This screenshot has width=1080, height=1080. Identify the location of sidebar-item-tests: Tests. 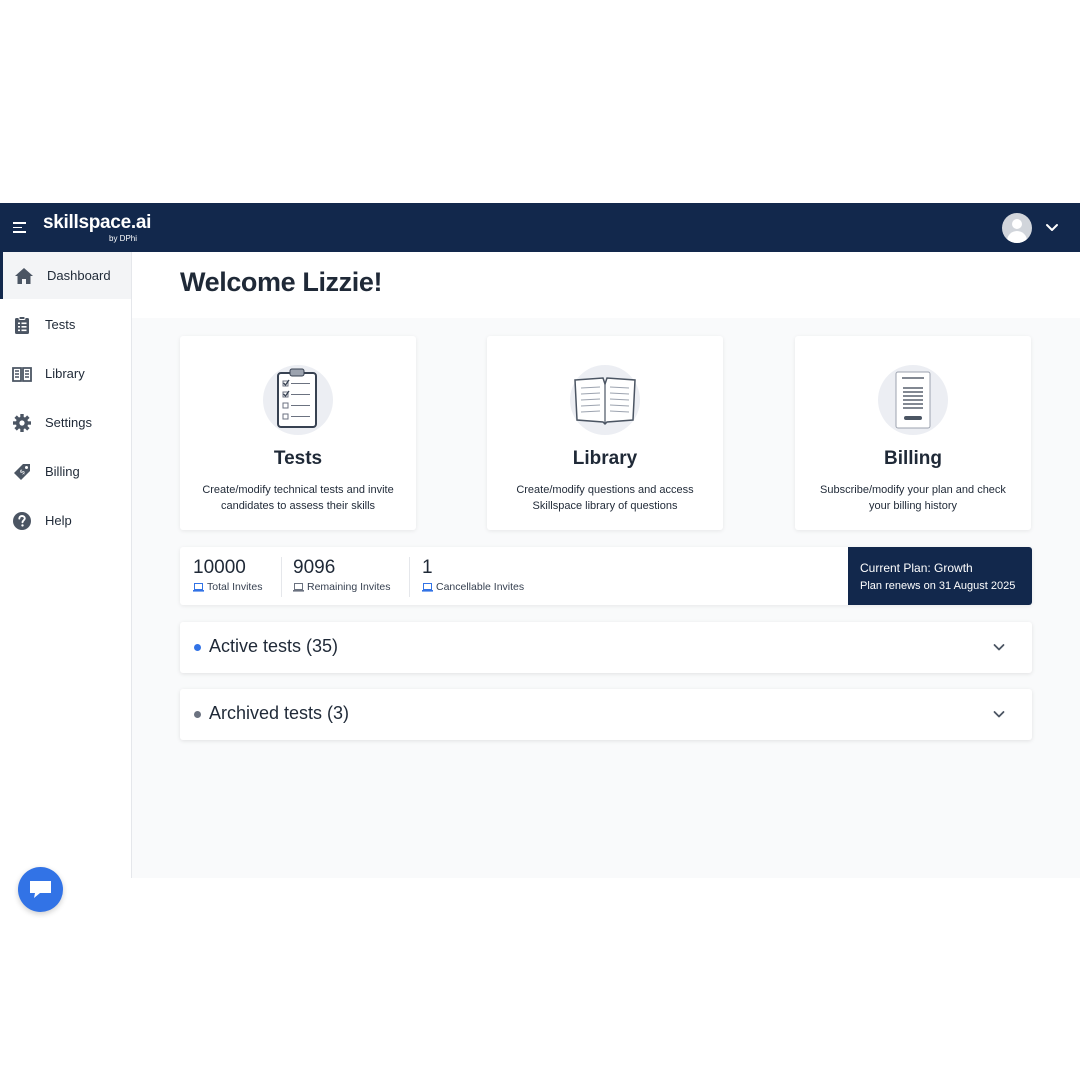
(65, 324).